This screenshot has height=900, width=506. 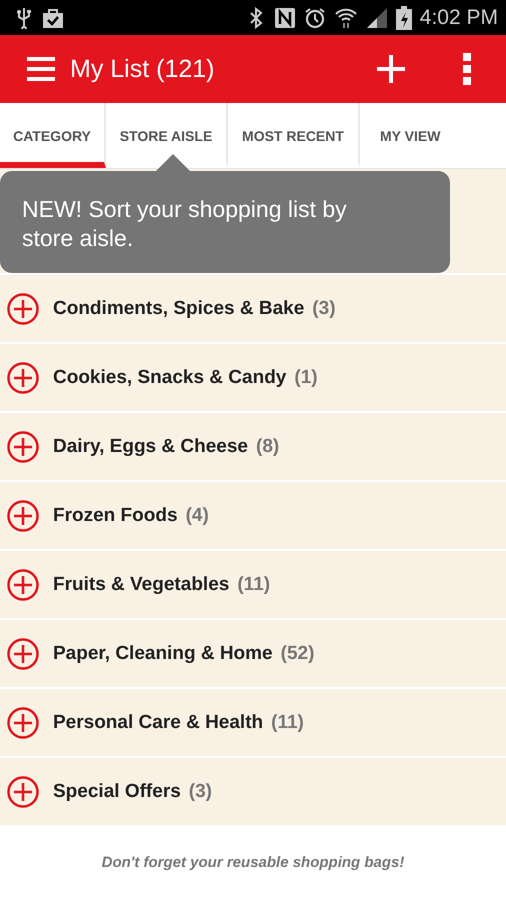 I want to click on category-name: Cookies, Snacks & Candy, so click(x=169, y=377).